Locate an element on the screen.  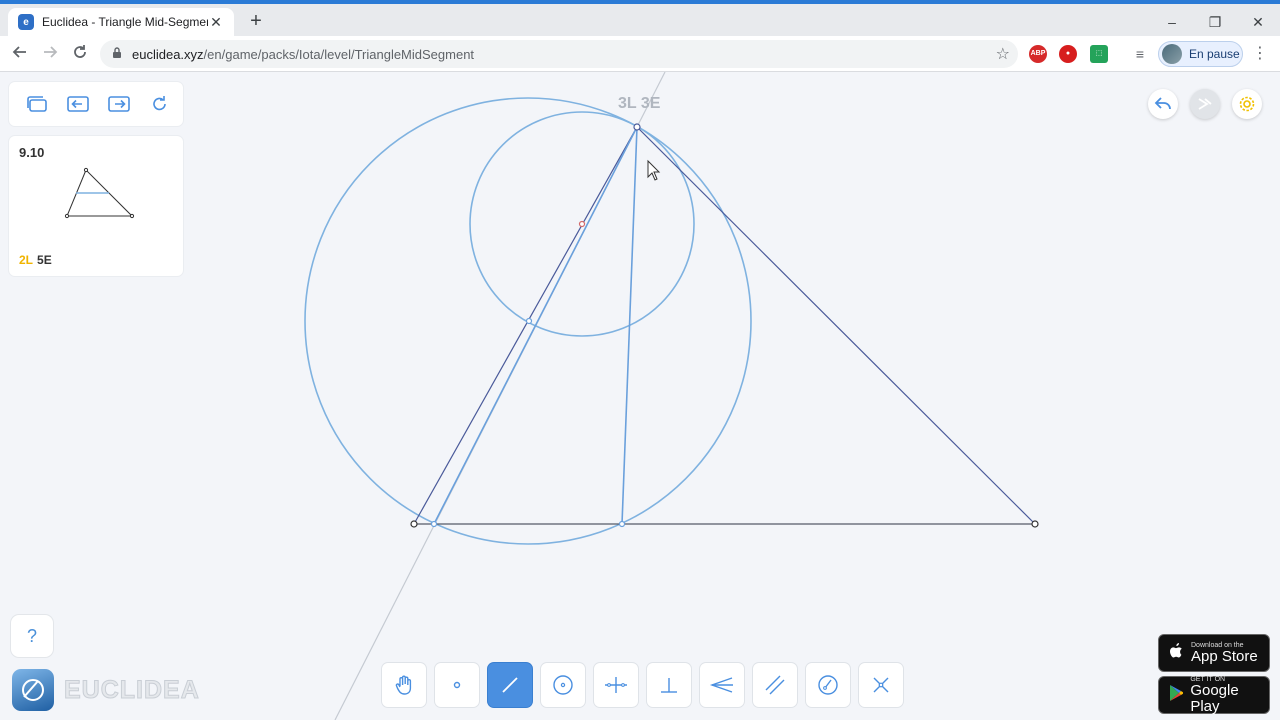
profile-status-label: En pause is located at coordinates (1214, 54).